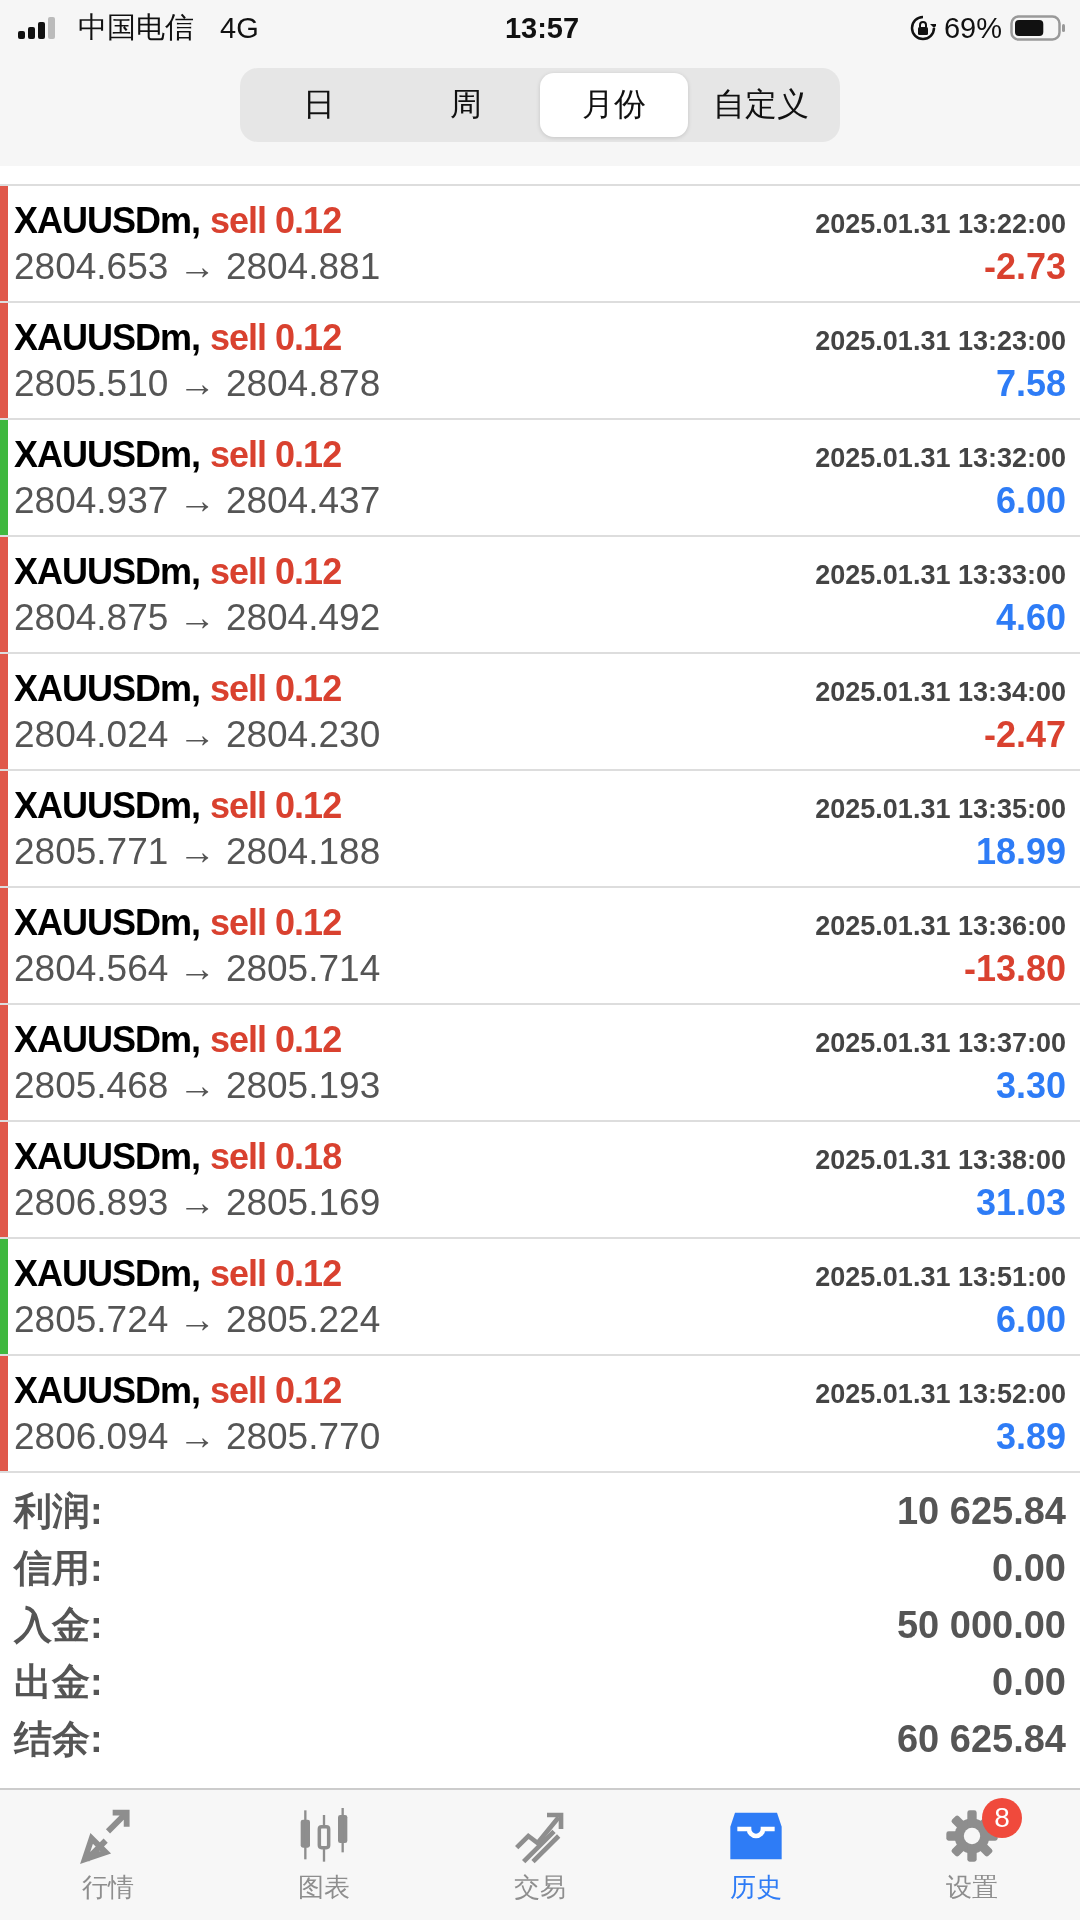  Describe the element at coordinates (466, 105) in the screenshot. I see `period-tab: 周` at that location.